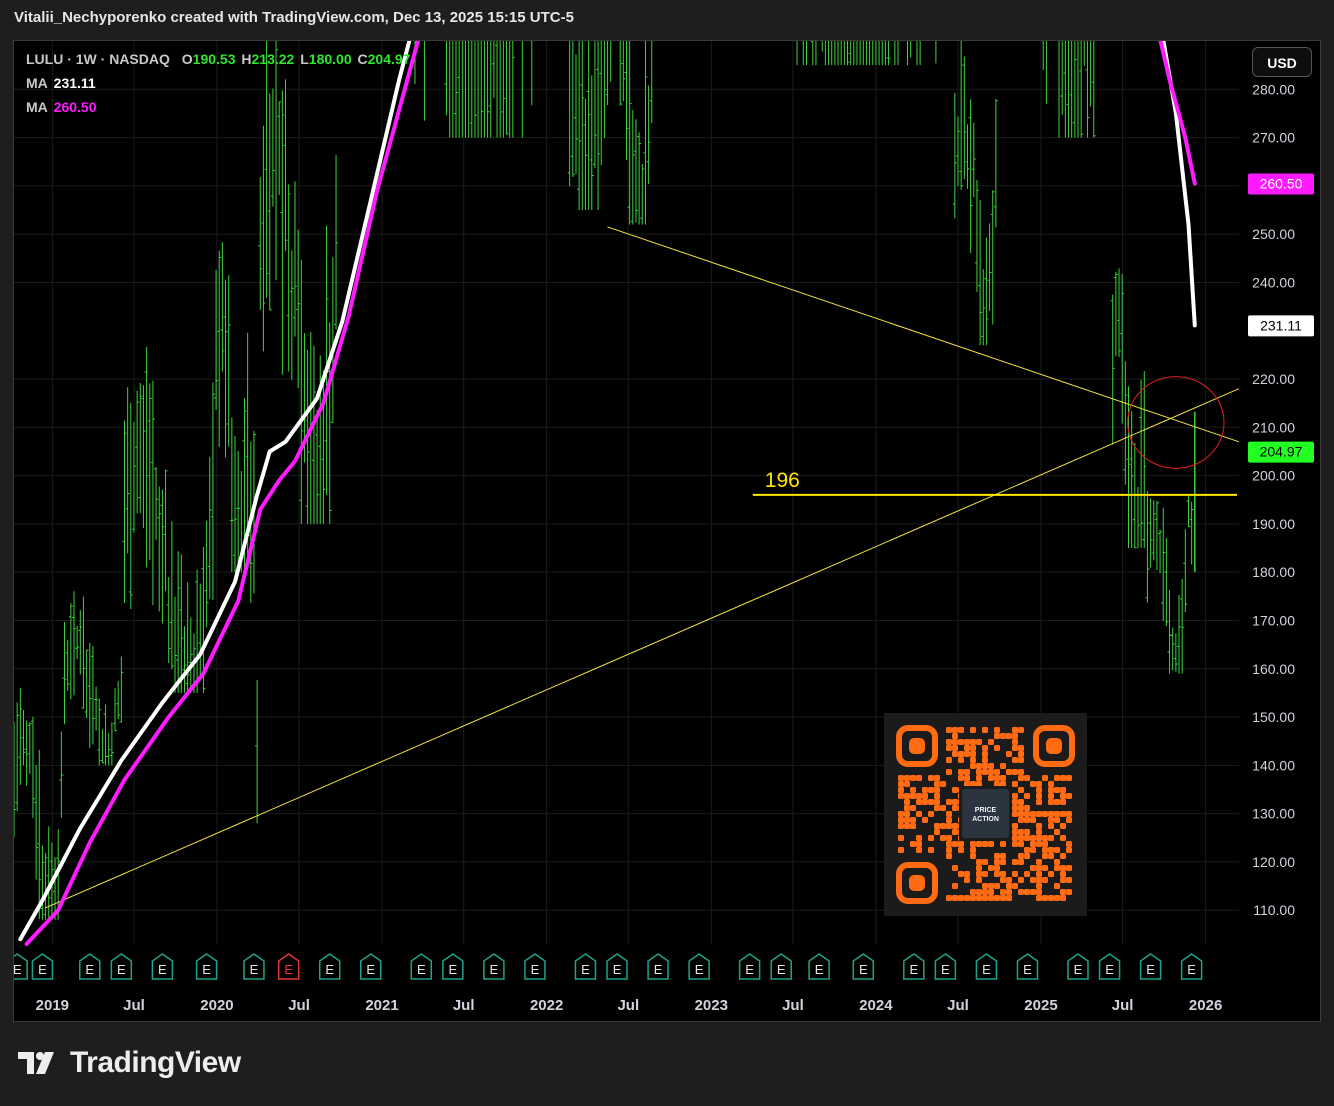 This screenshot has height=1106, width=1334. I want to click on currency-button: USD, so click(1282, 62).